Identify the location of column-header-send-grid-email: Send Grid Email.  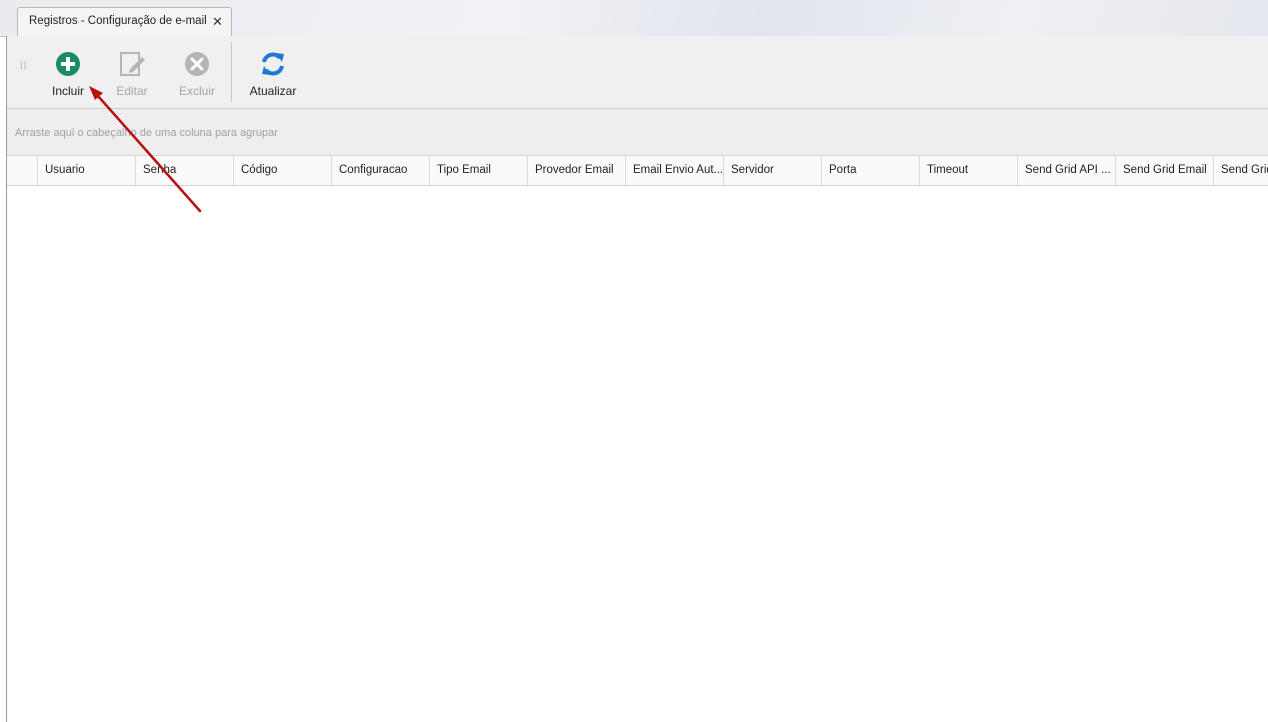
(1164, 170).